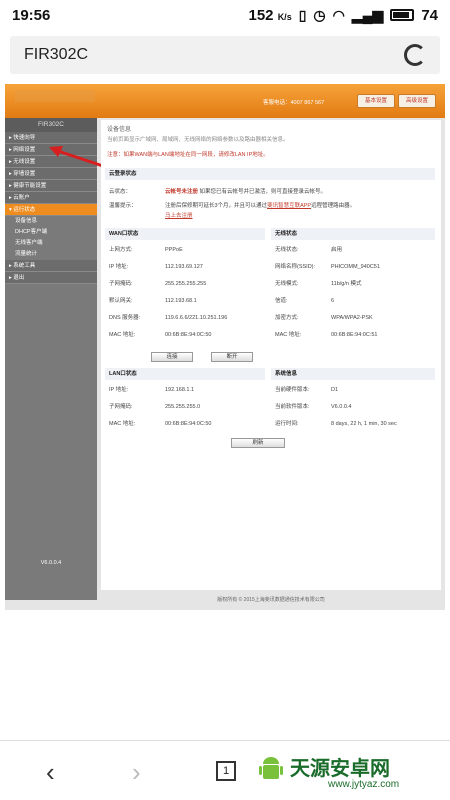 The width and height of the screenshot is (450, 800). What do you see at coordinates (119, 130) in the screenshot?
I see `content-title: 设备信息` at bounding box center [119, 130].